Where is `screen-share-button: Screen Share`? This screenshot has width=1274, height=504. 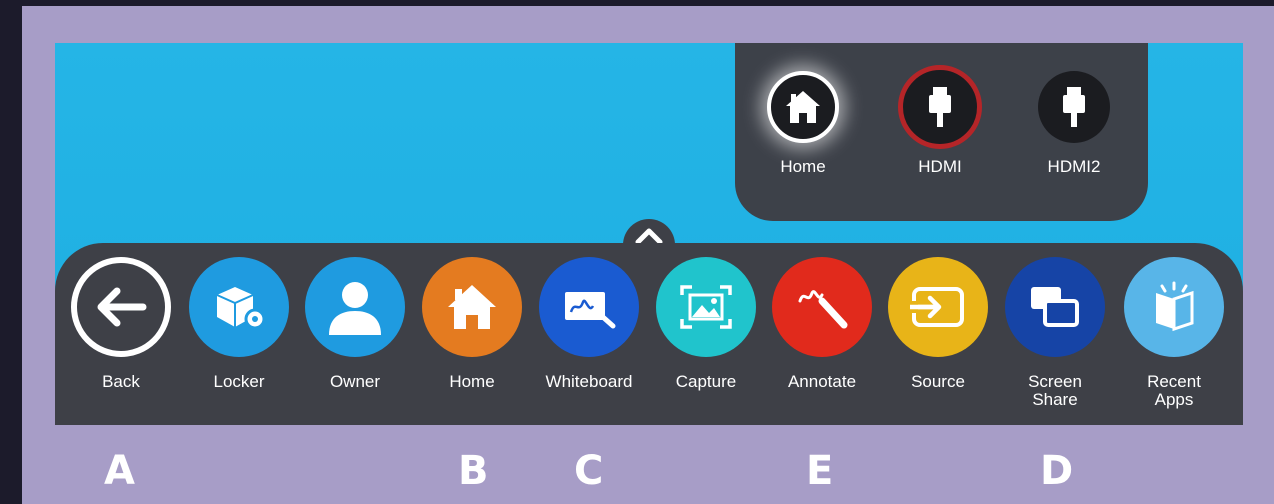
screen-share-button: Screen Share is located at coordinates (1055, 333).